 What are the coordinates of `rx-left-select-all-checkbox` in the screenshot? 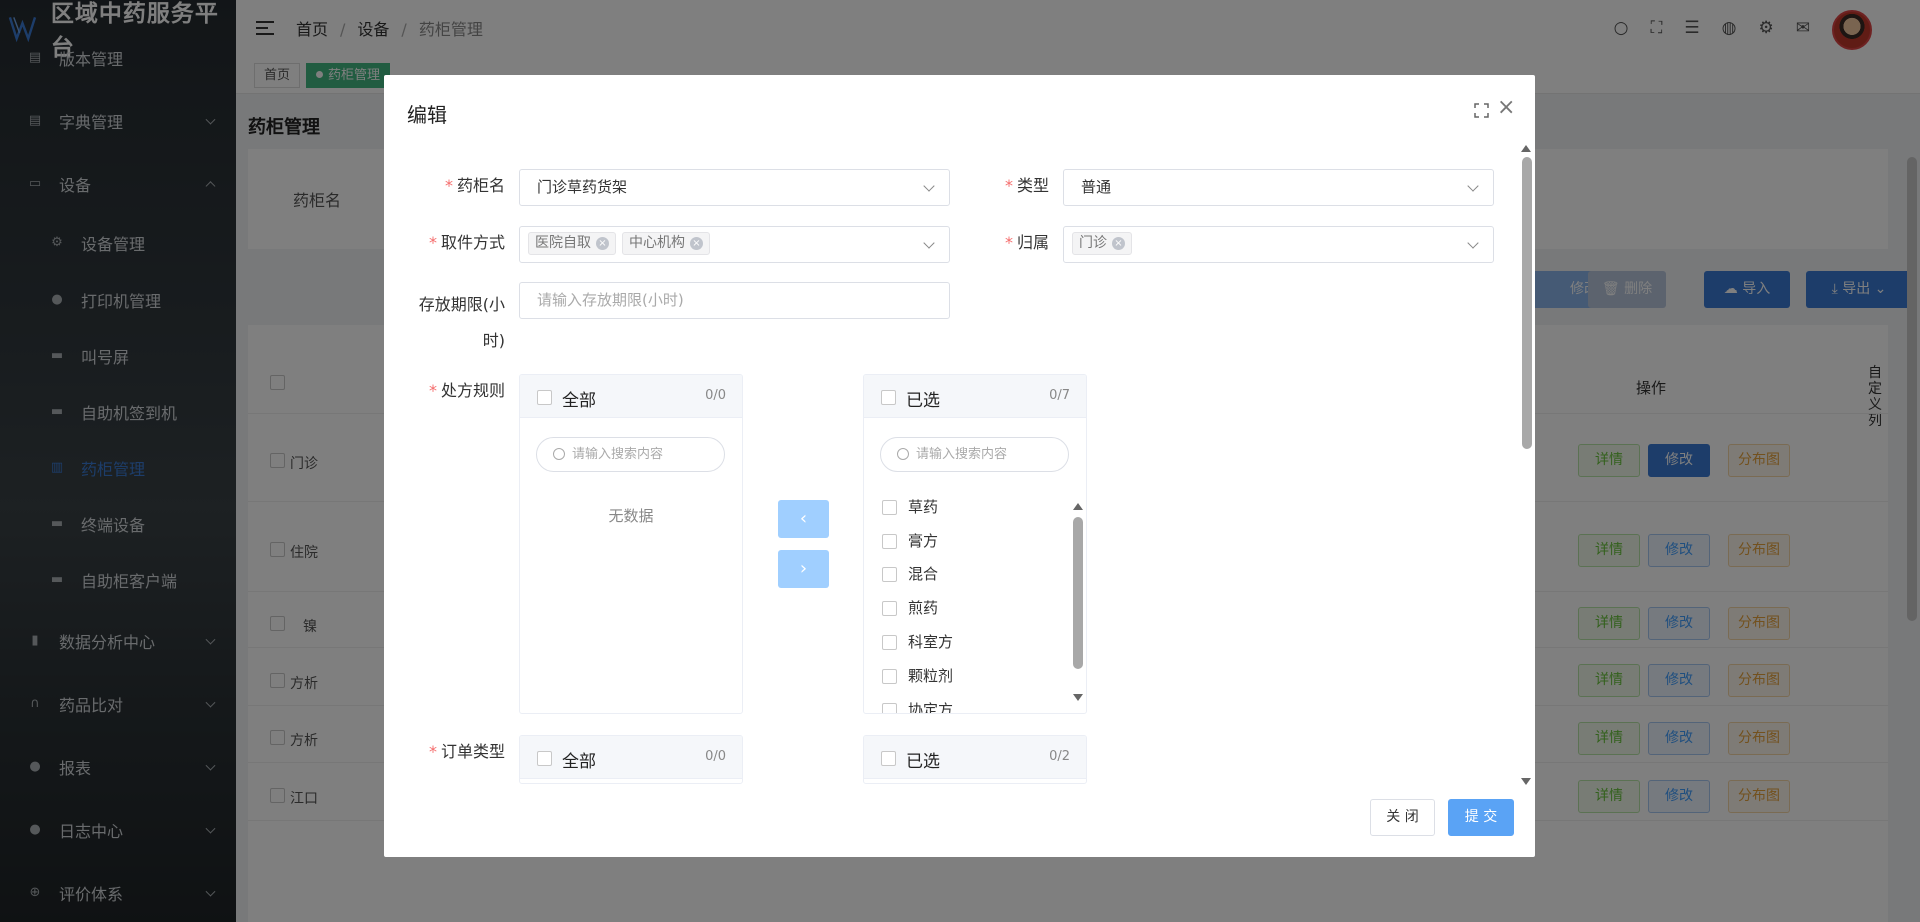 It's located at (544, 397).